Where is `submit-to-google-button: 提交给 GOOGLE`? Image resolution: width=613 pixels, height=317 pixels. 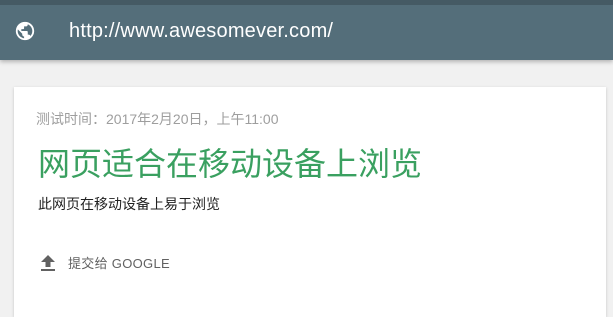
submit-to-google-button: 提交给 GOOGLE is located at coordinates (105, 262).